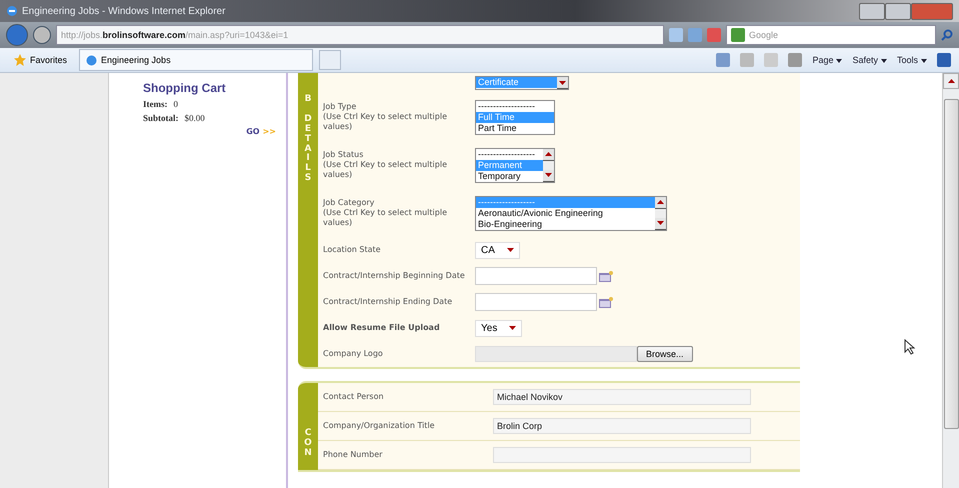 Image resolution: width=959 pixels, height=488 pixels. Describe the element at coordinates (176, 104) in the screenshot. I see `items-value: 0` at that location.